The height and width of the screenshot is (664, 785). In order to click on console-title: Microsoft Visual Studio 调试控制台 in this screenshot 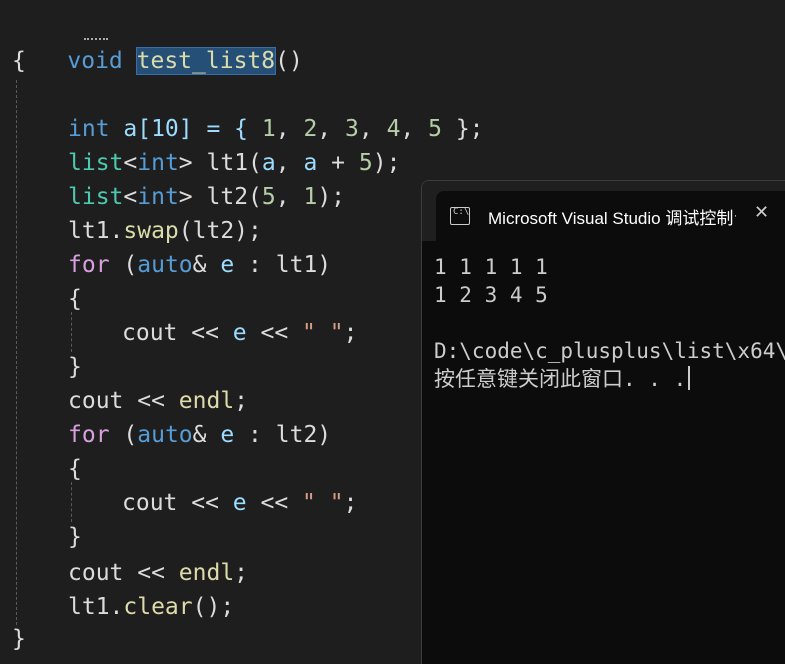, I will do `click(612, 218)`.